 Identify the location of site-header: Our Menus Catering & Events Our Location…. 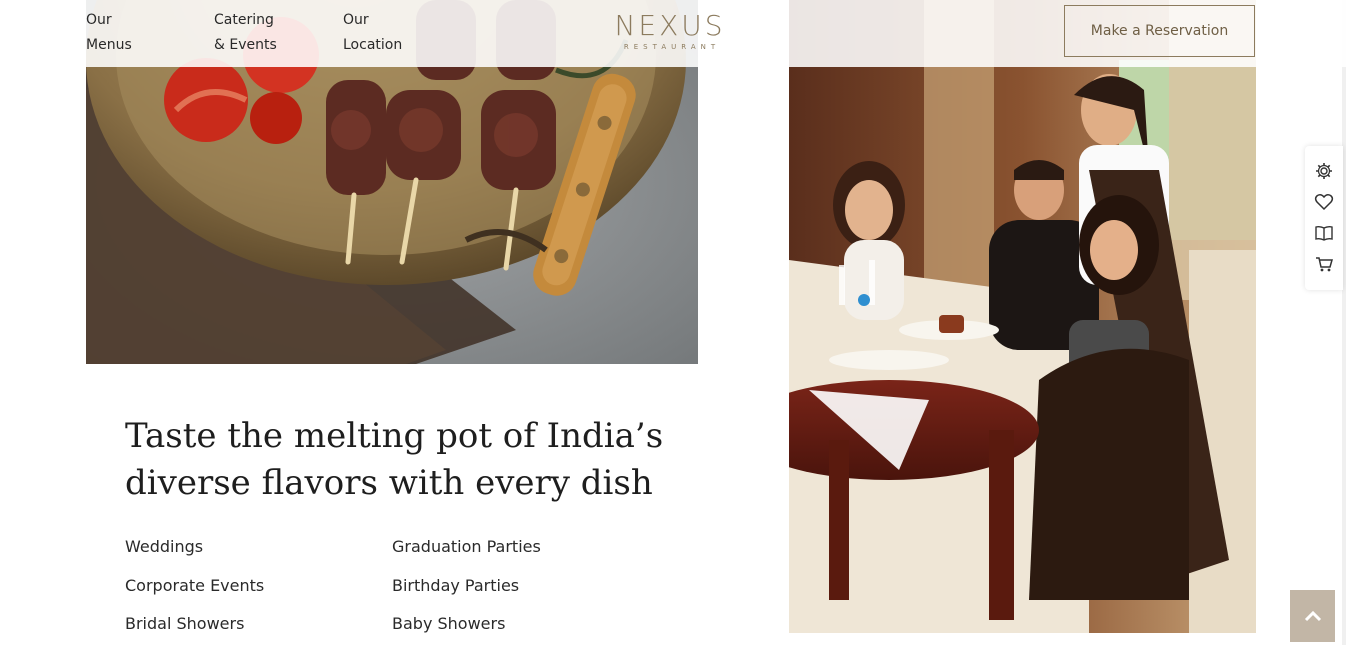
(673, 33).